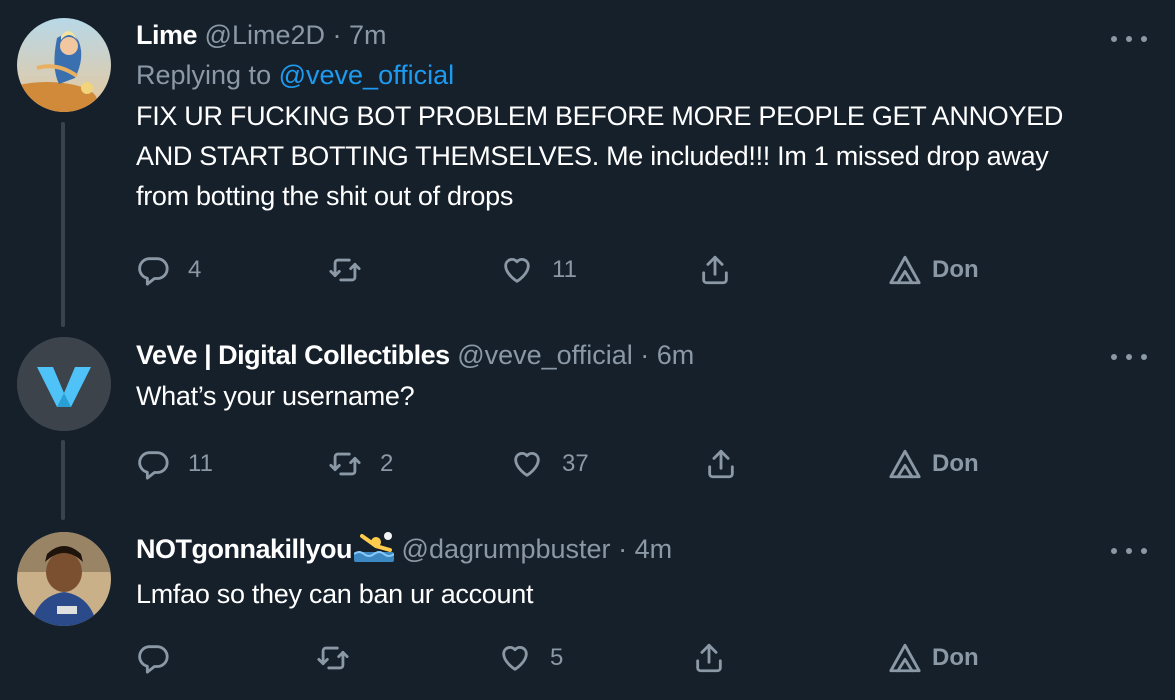 This screenshot has height=700, width=1175. Describe the element at coordinates (545, 355) in the screenshot. I see `user-handle: @veve_official` at that location.